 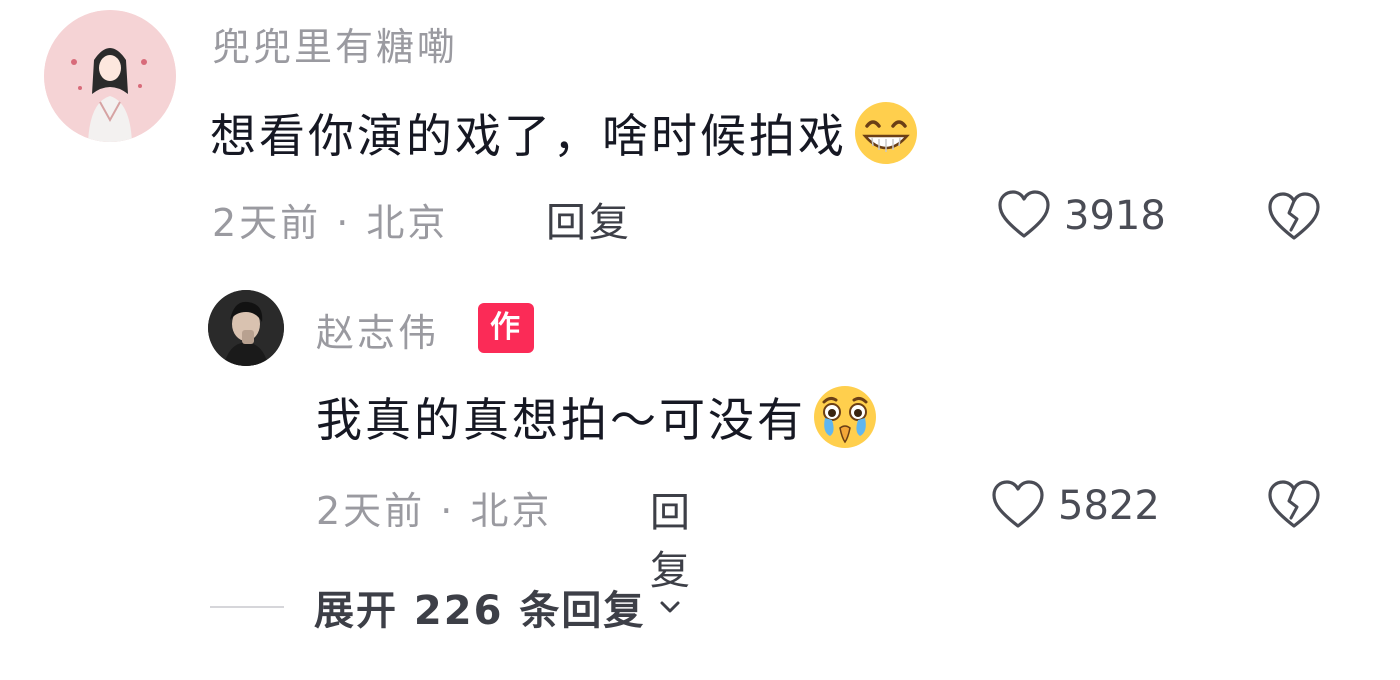 I want to click on comment-text-content: 想看你演的戏了，啥时候拍戏, so click(x=528, y=136).